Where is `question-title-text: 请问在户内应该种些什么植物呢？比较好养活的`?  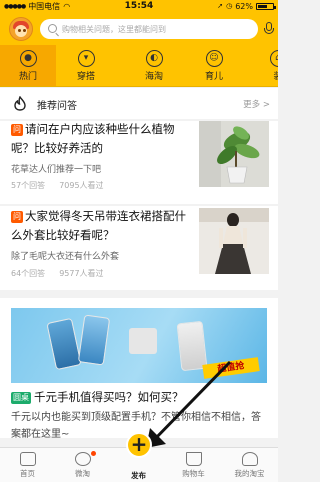 question-title-text: 请问在户内应该种些什么植物呢？比较好养活的 is located at coordinates (93, 138).